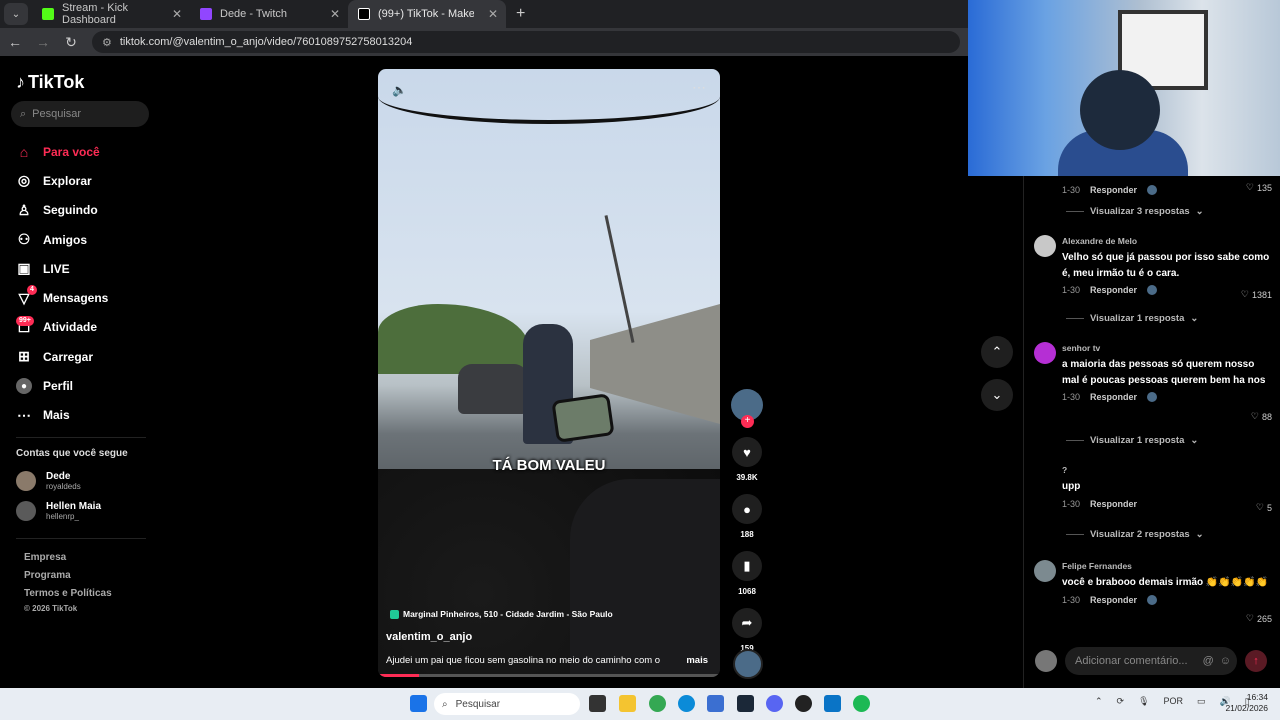 This screenshot has height=720, width=1280. I want to click on view-replies: Visualizar 2 respostas ⌄, so click(1135, 534).